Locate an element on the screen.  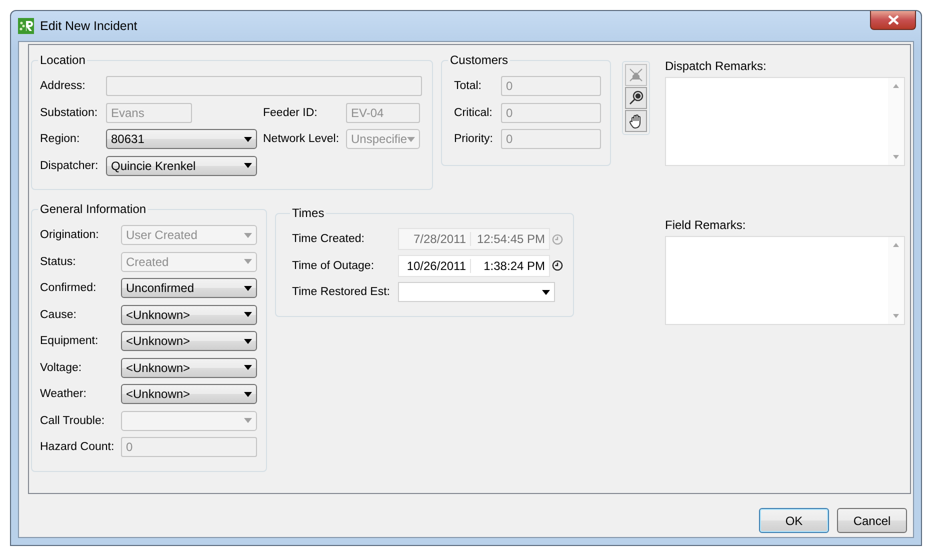
field-label: Hazard Count: is located at coordinates (78, 447).